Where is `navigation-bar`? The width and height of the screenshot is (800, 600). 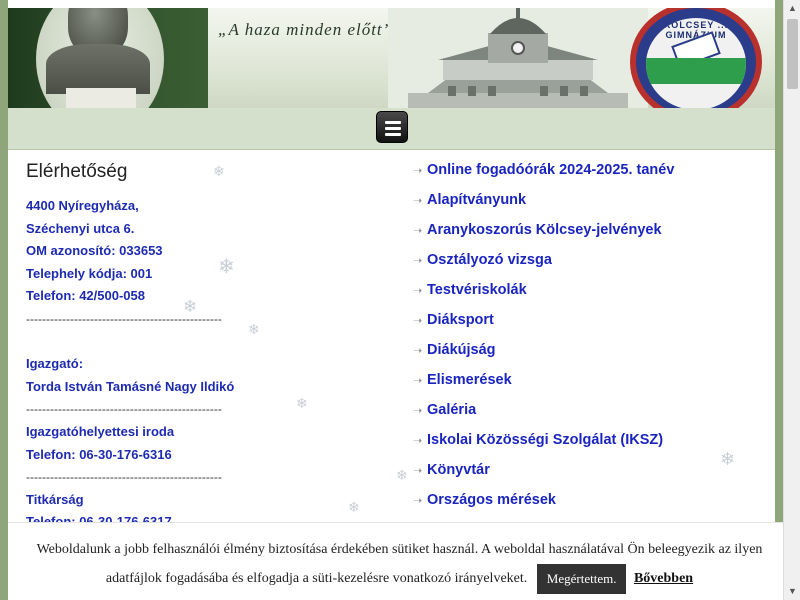 navigation-bar is located at coordinates (391, 129).